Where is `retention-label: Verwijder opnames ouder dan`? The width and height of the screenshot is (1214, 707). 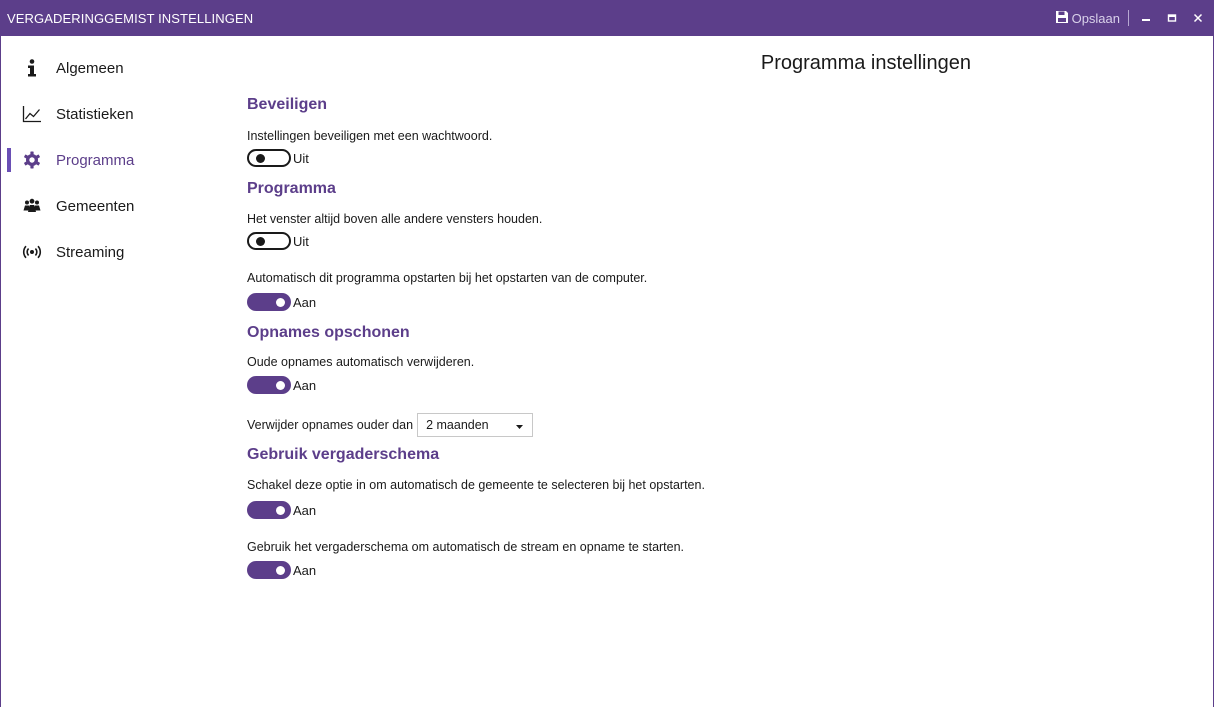
retention-label: Verwijder opnames ouder dan is located at coordinates (330, 425).